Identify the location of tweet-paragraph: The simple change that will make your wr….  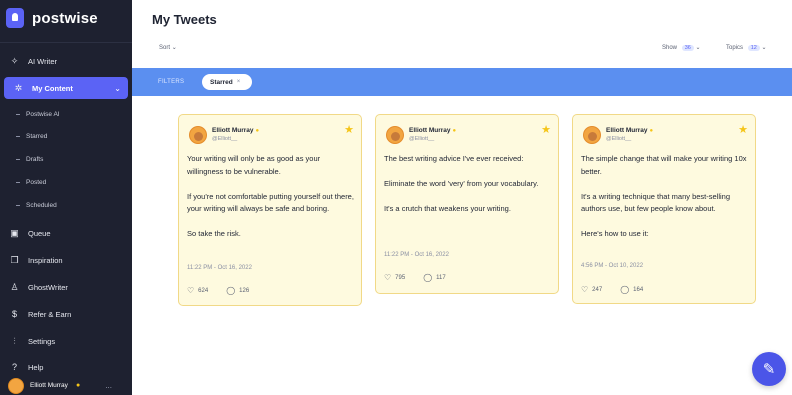
(664, 165).